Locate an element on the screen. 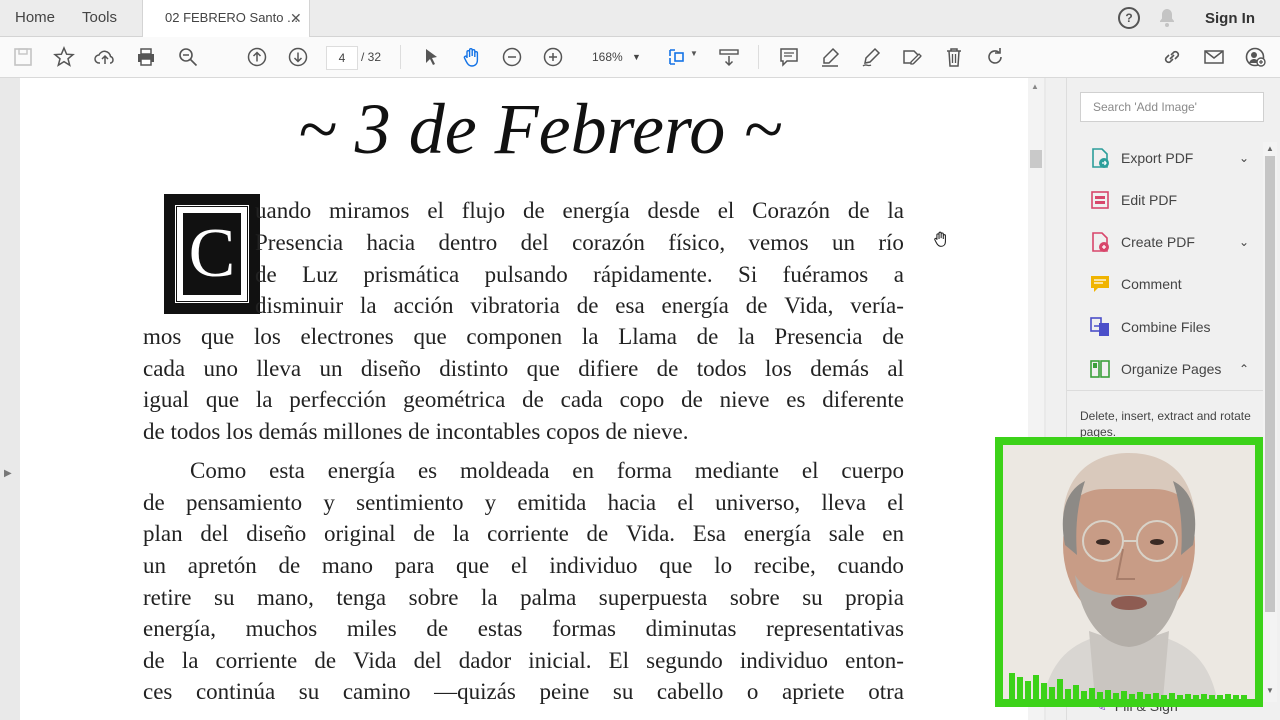 This screenshot has height=720, width=1280. print-icon is located at coordinates (146, 57).